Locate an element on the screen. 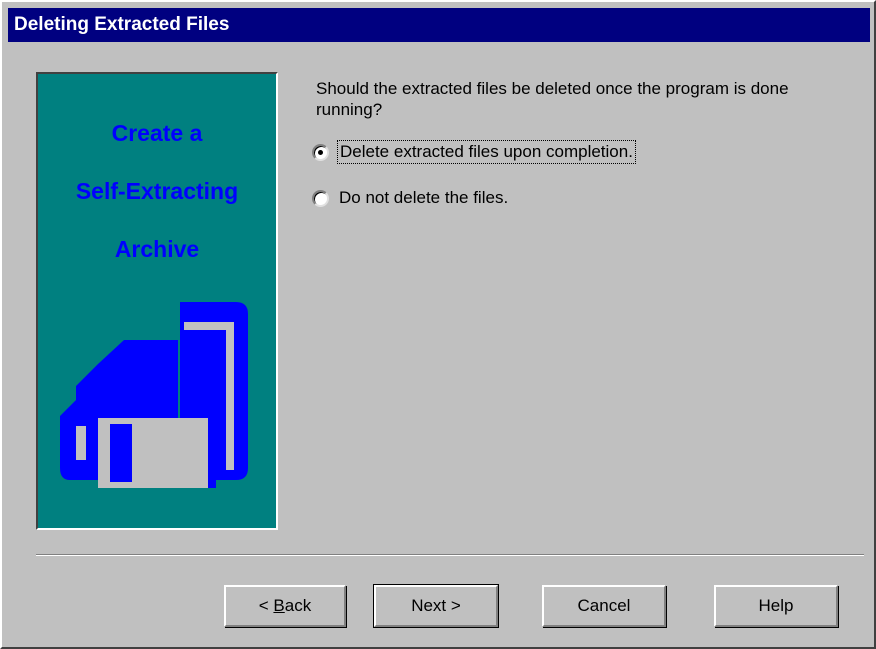 This screenshot has width=876, height=649. radio-label-delete: Delete extracted files upon completion. is located at coordinates (486, 152).